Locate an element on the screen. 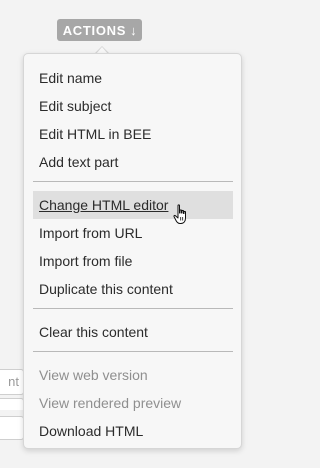 The height and width of the screenshot is (468, 320). menu-item-import-from-url: Import from URL is located at coordinates (133, 233).